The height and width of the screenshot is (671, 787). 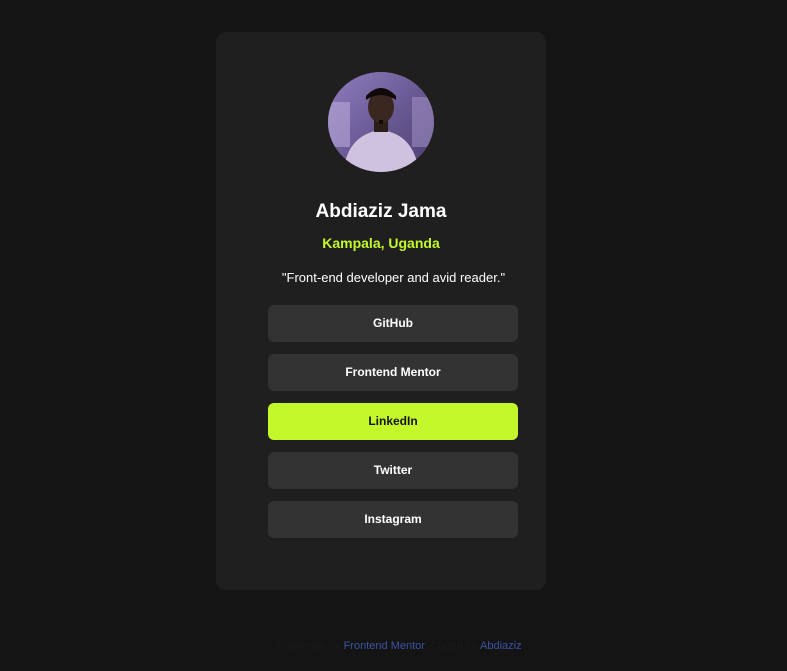 I want to click on profile-bio: "Front-end developer and avid reader.", so click(x=393, y=277).